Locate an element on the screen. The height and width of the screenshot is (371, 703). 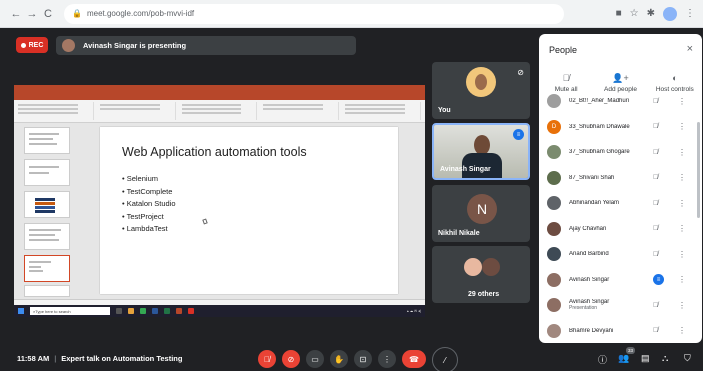
participant-row: Ajay Chavhan 🎙̸ ⋮ is located at coordinates (618, 229).